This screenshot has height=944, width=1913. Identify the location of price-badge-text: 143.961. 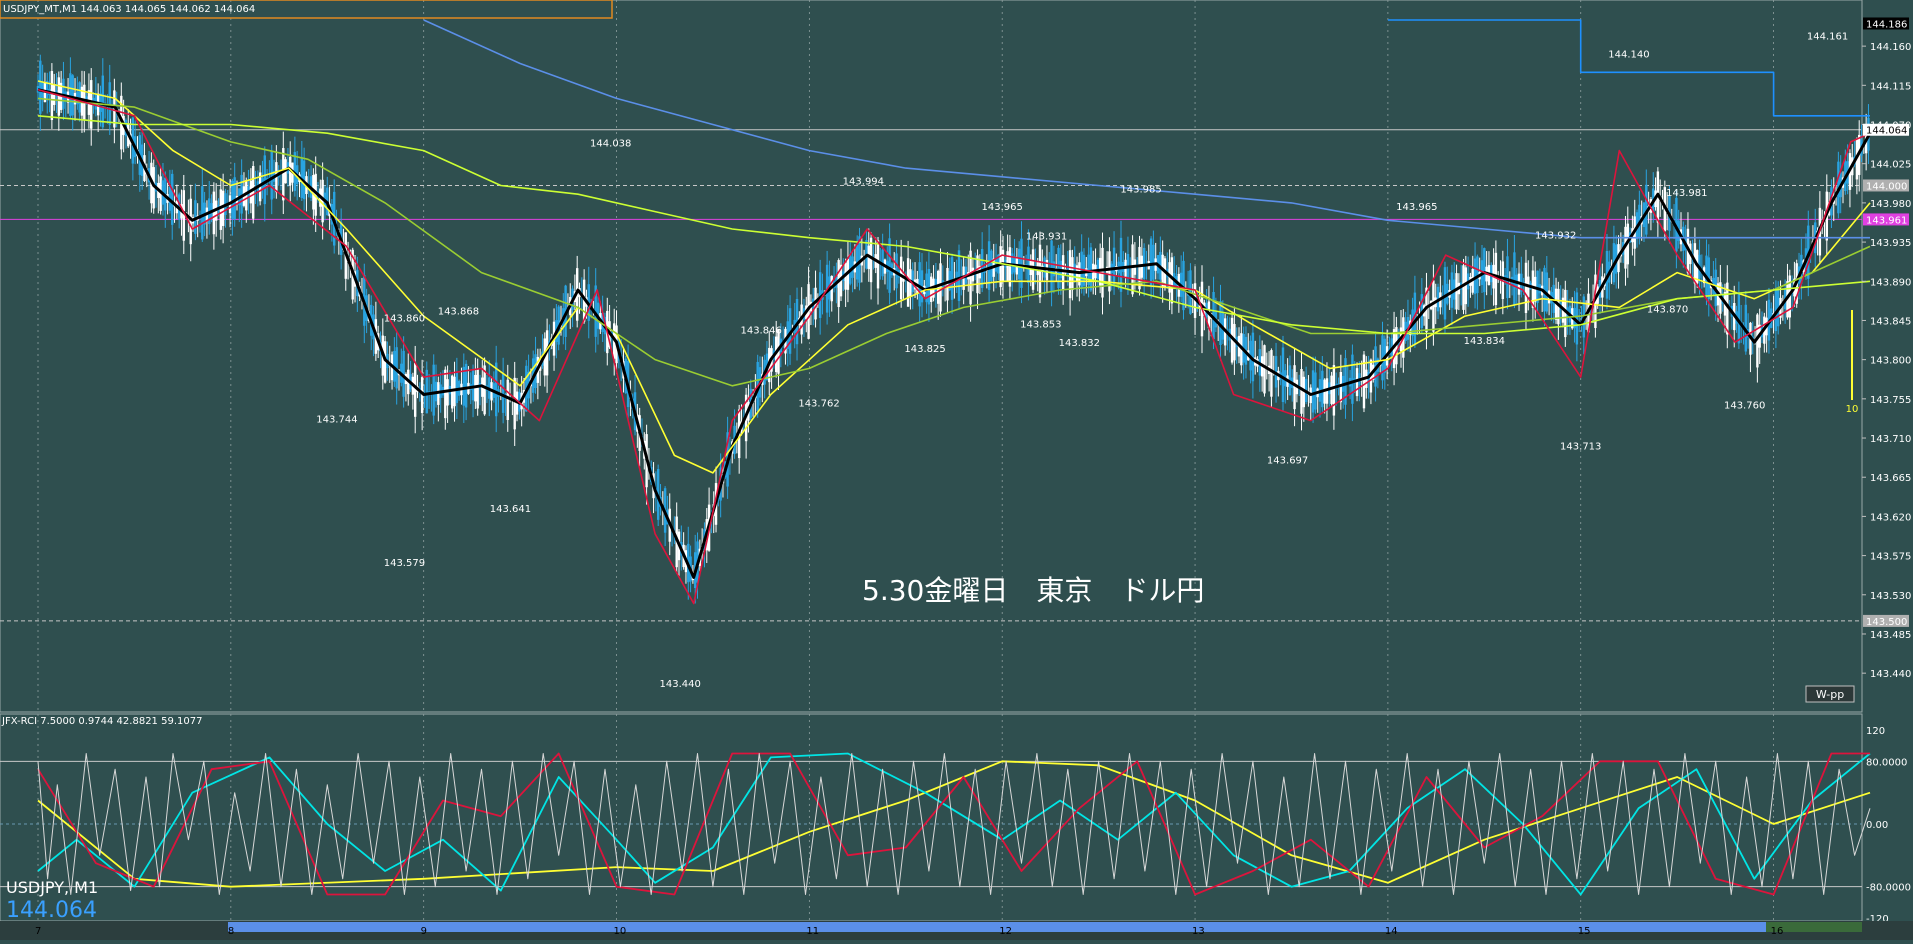
(1886, 220).